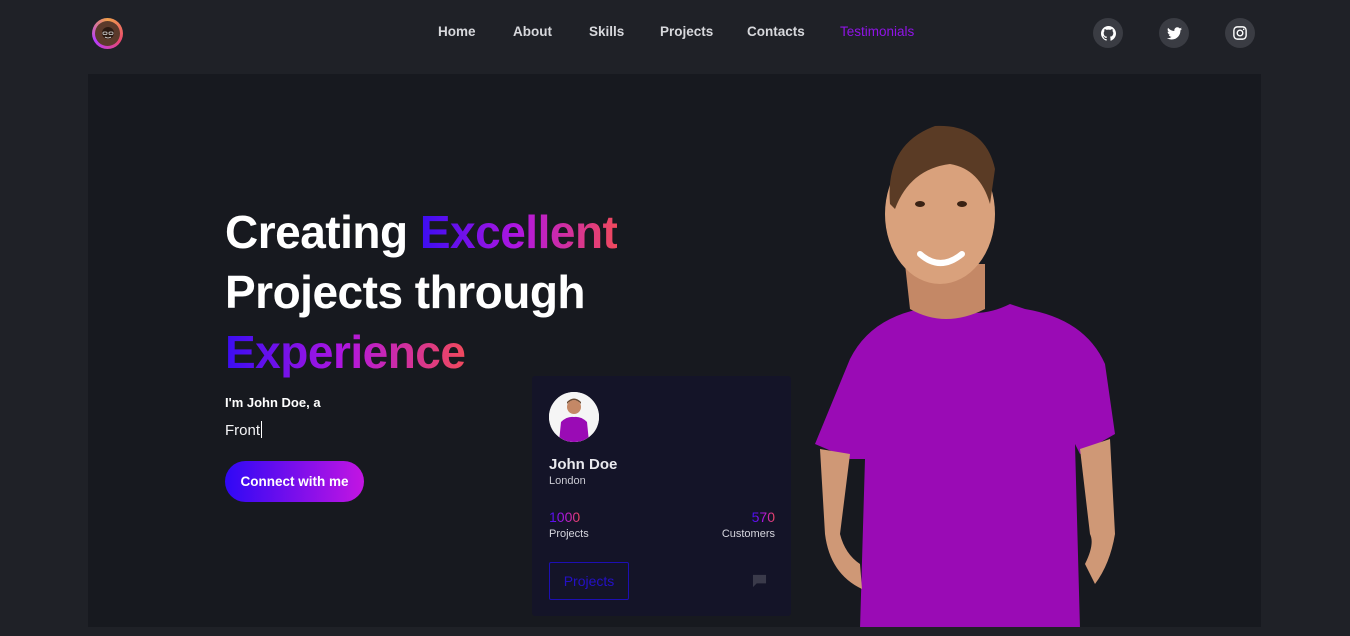 This screenshot has height=636, width=1350. Describe the element at coordinates (567, 481) in the screenshot. I see `card-city: London` at that location.